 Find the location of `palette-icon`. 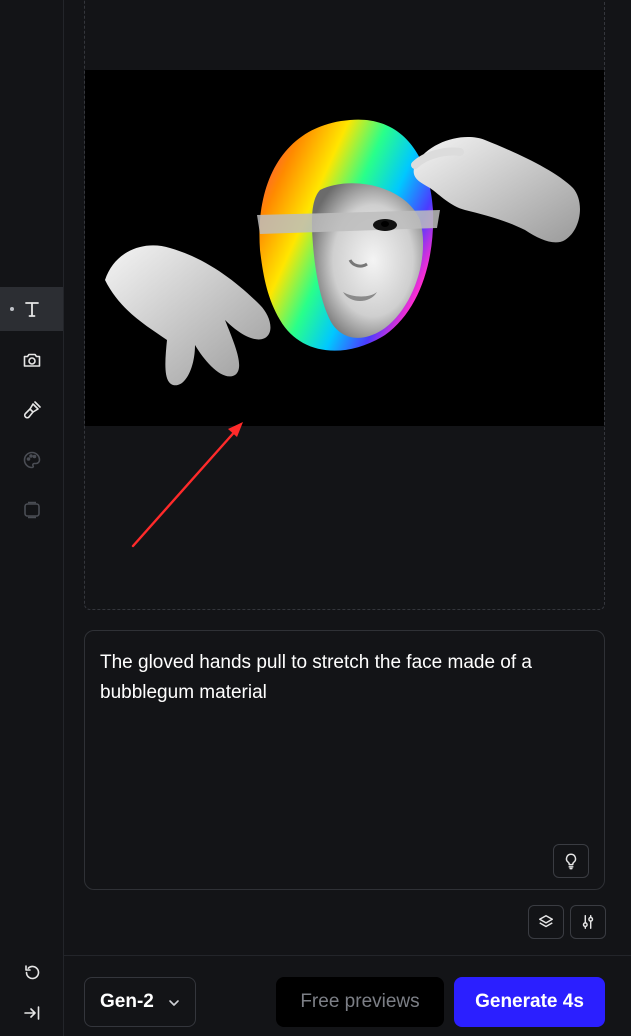

palette-icon is located at coordinates (31, 460).